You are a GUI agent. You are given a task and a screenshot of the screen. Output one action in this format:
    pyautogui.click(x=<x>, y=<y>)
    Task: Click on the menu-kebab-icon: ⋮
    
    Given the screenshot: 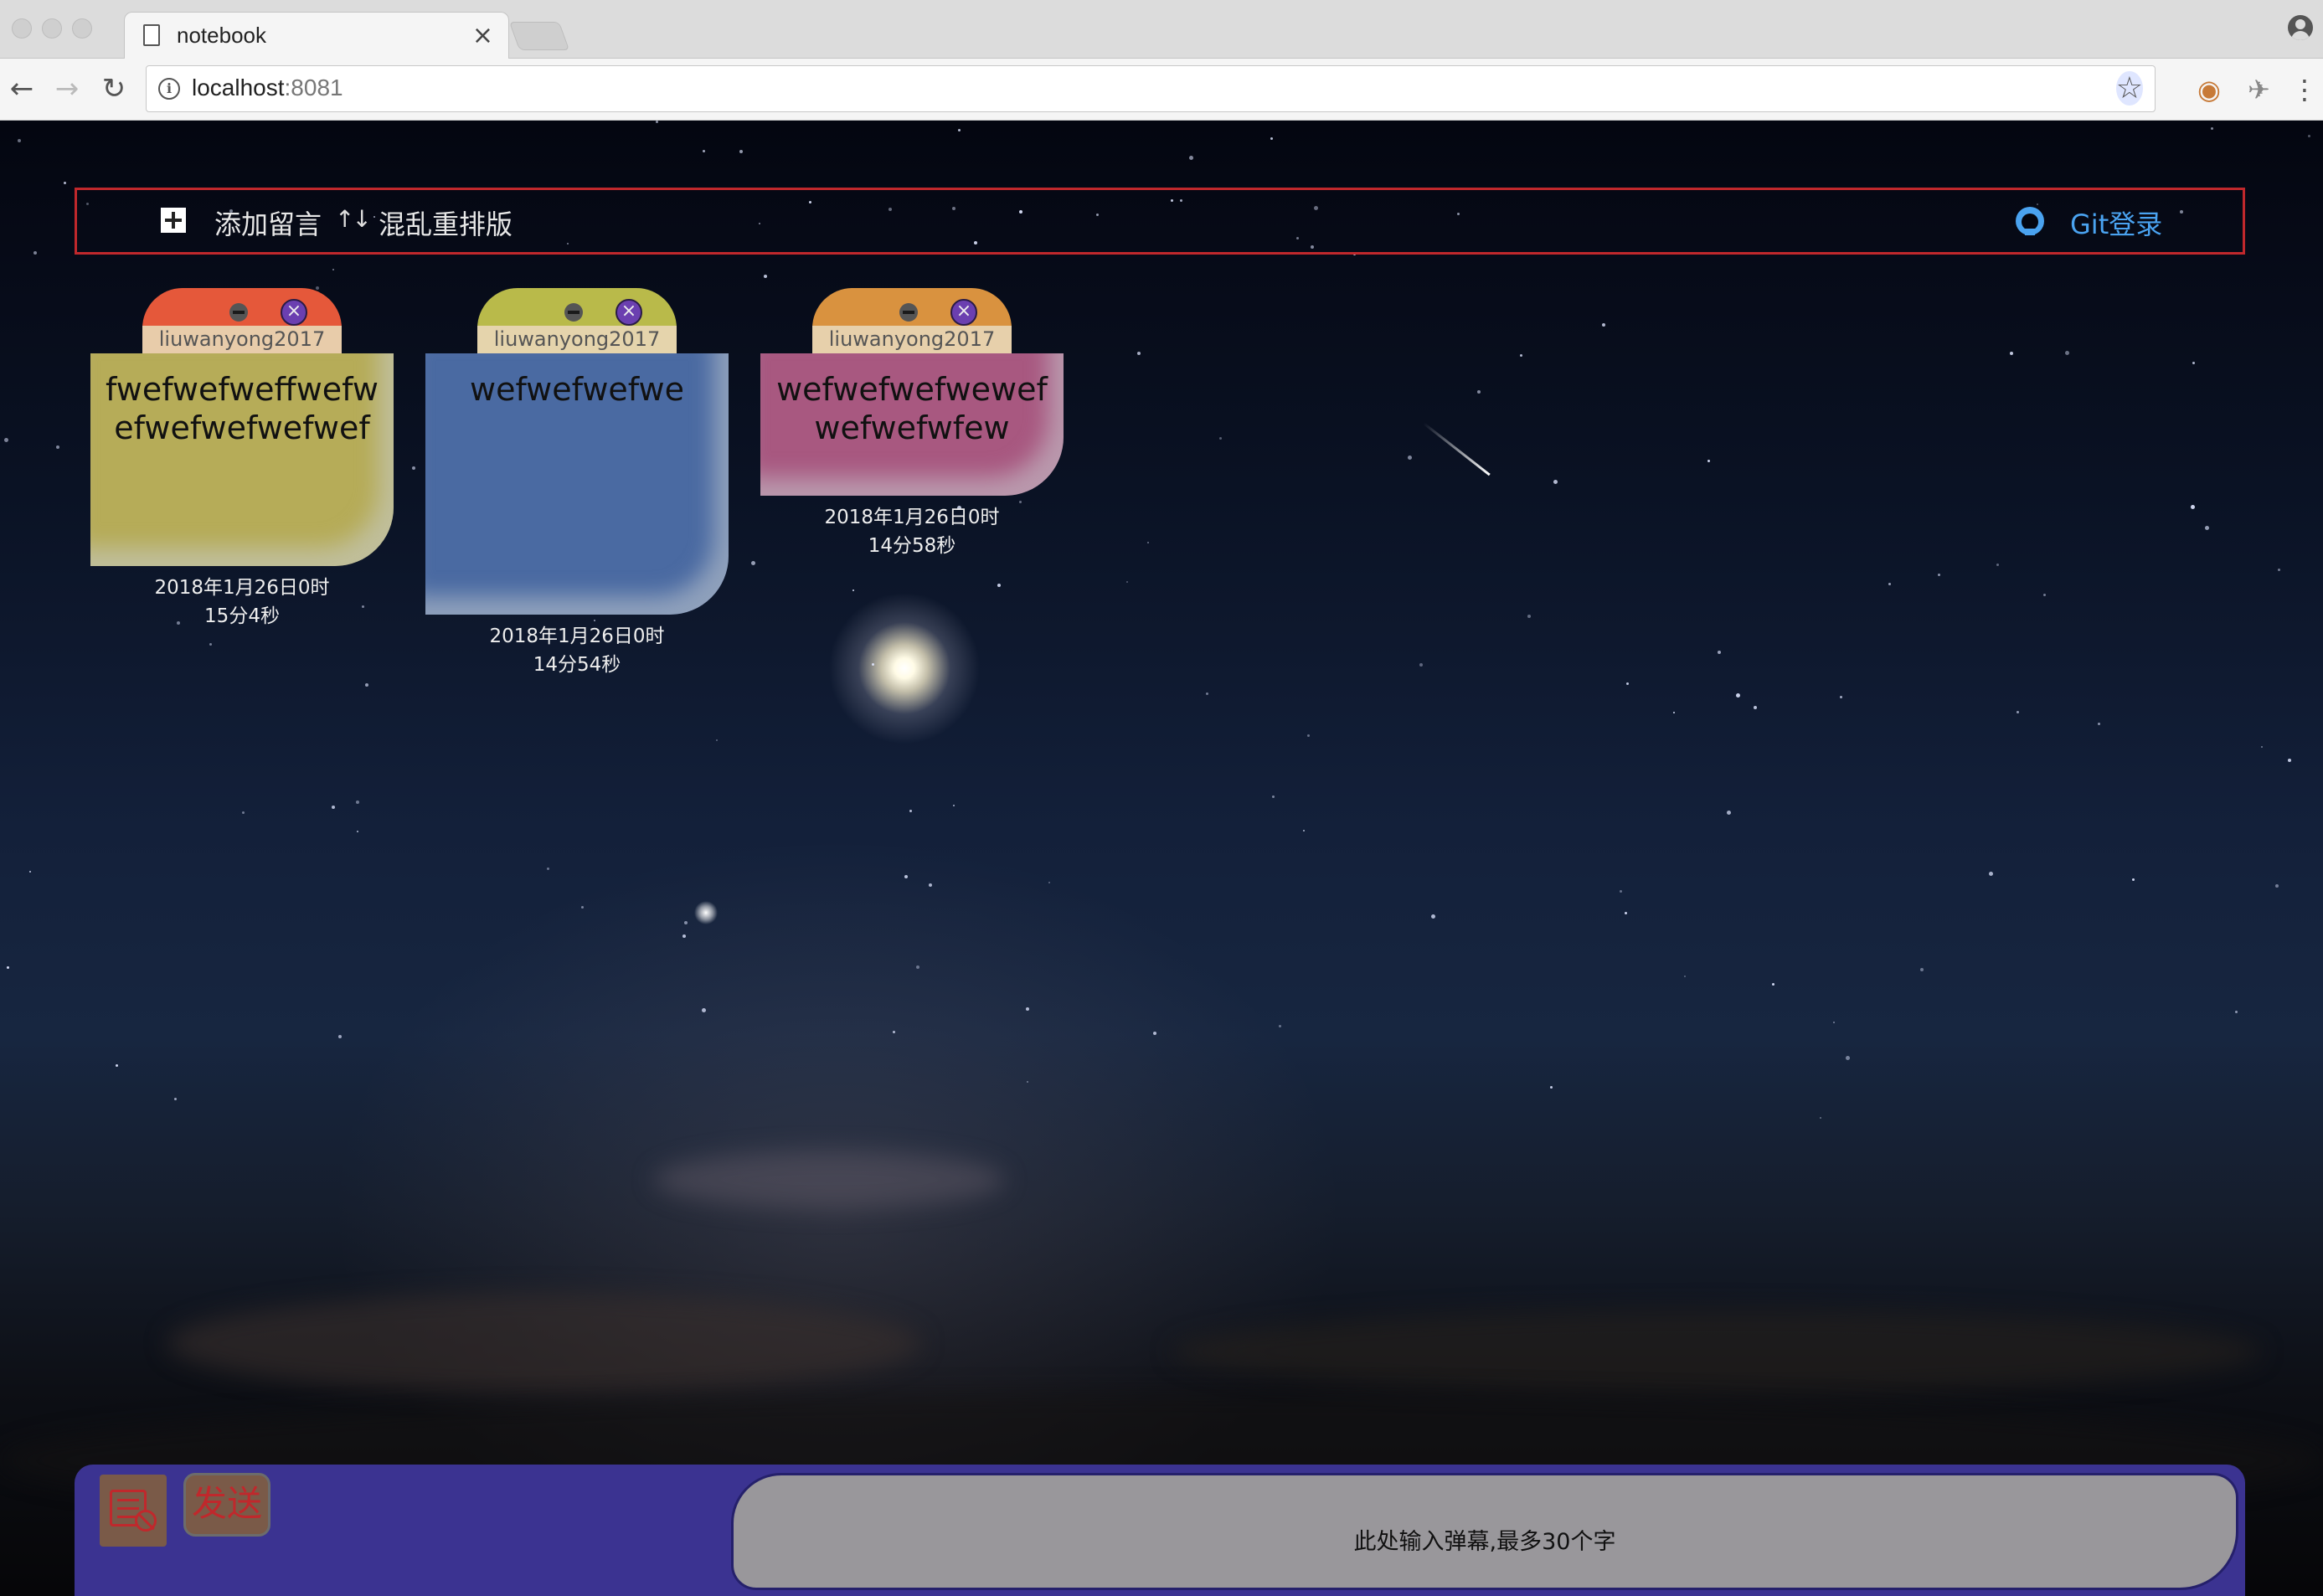 What is the action you would take?
    pyautogui.click(x=2304, y=89)
    